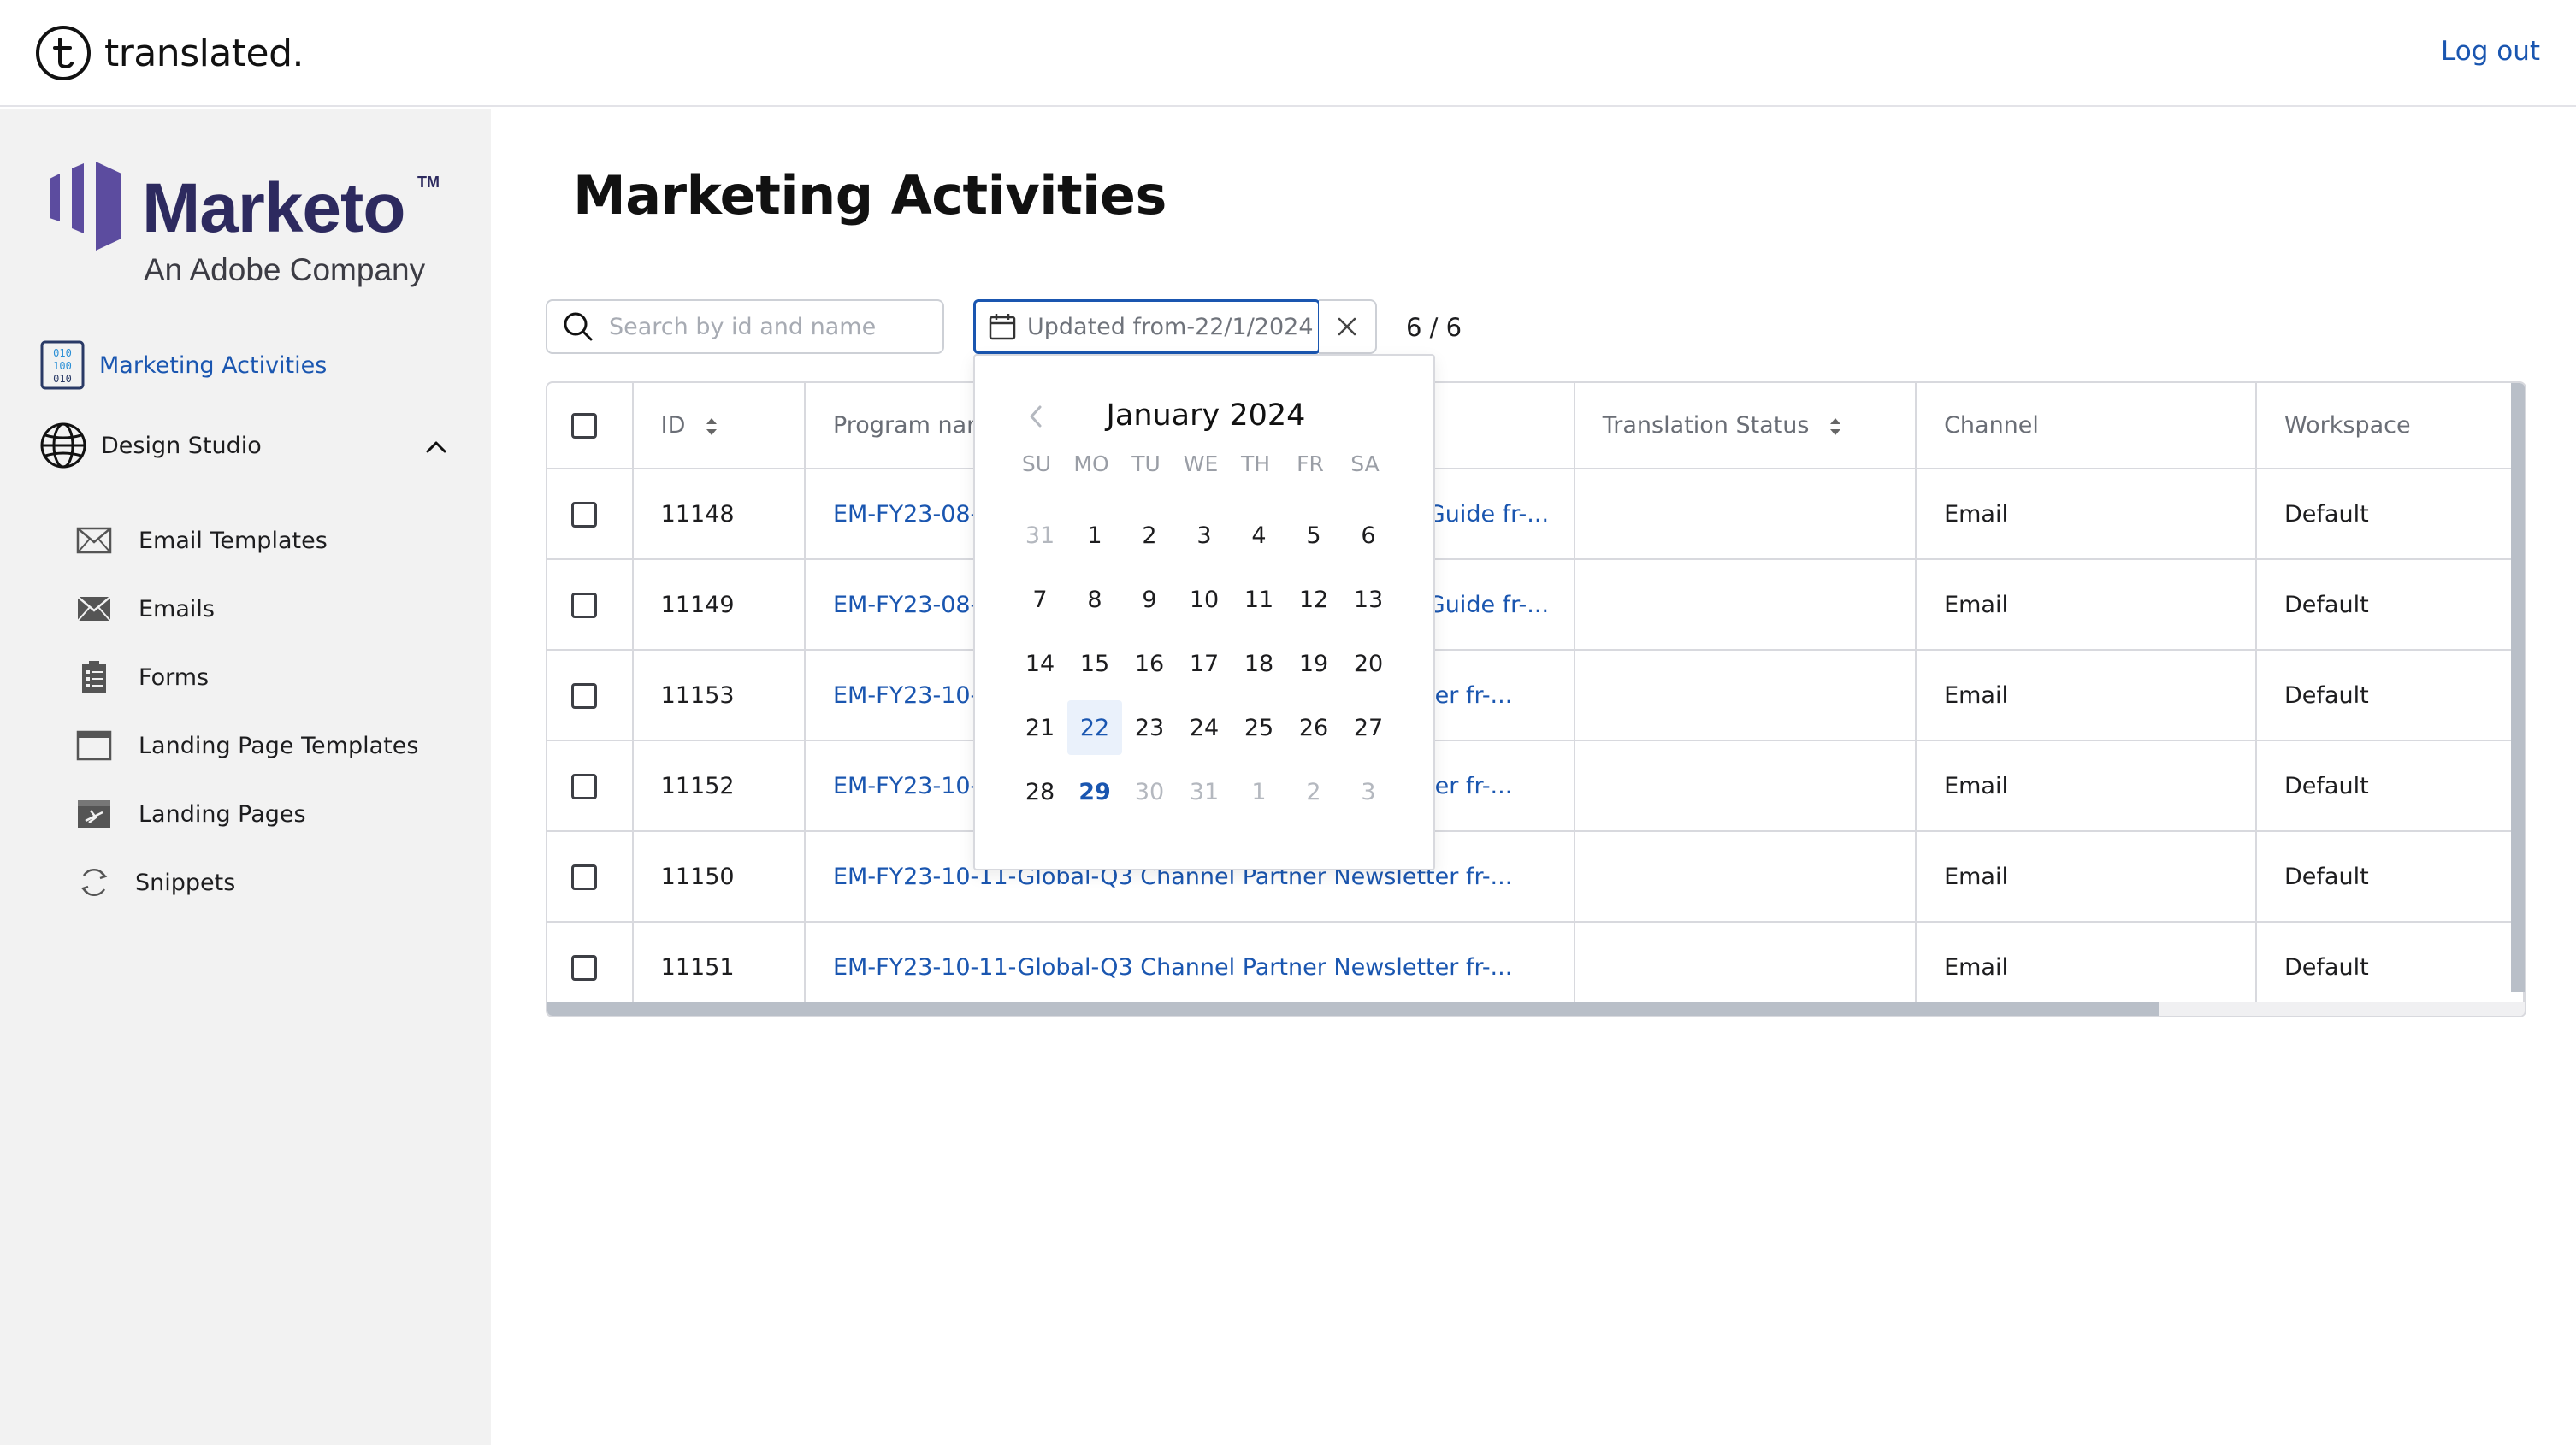 This screenshot has width=2576, height=1445. I want to click on calendar-day: 18, so click(1259, 663).